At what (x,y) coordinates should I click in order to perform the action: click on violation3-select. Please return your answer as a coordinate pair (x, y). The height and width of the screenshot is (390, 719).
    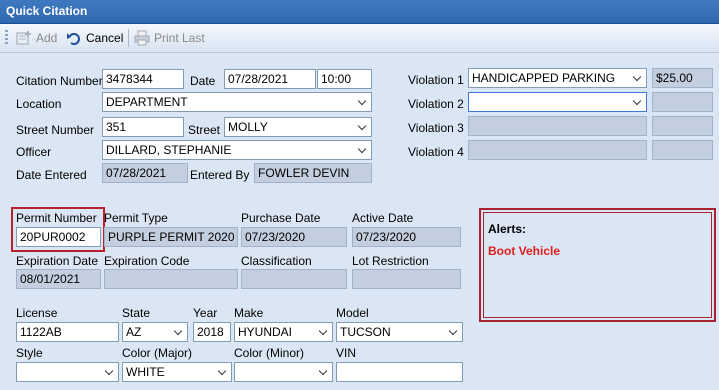
    Looking at the image, I should click on (557, 126).